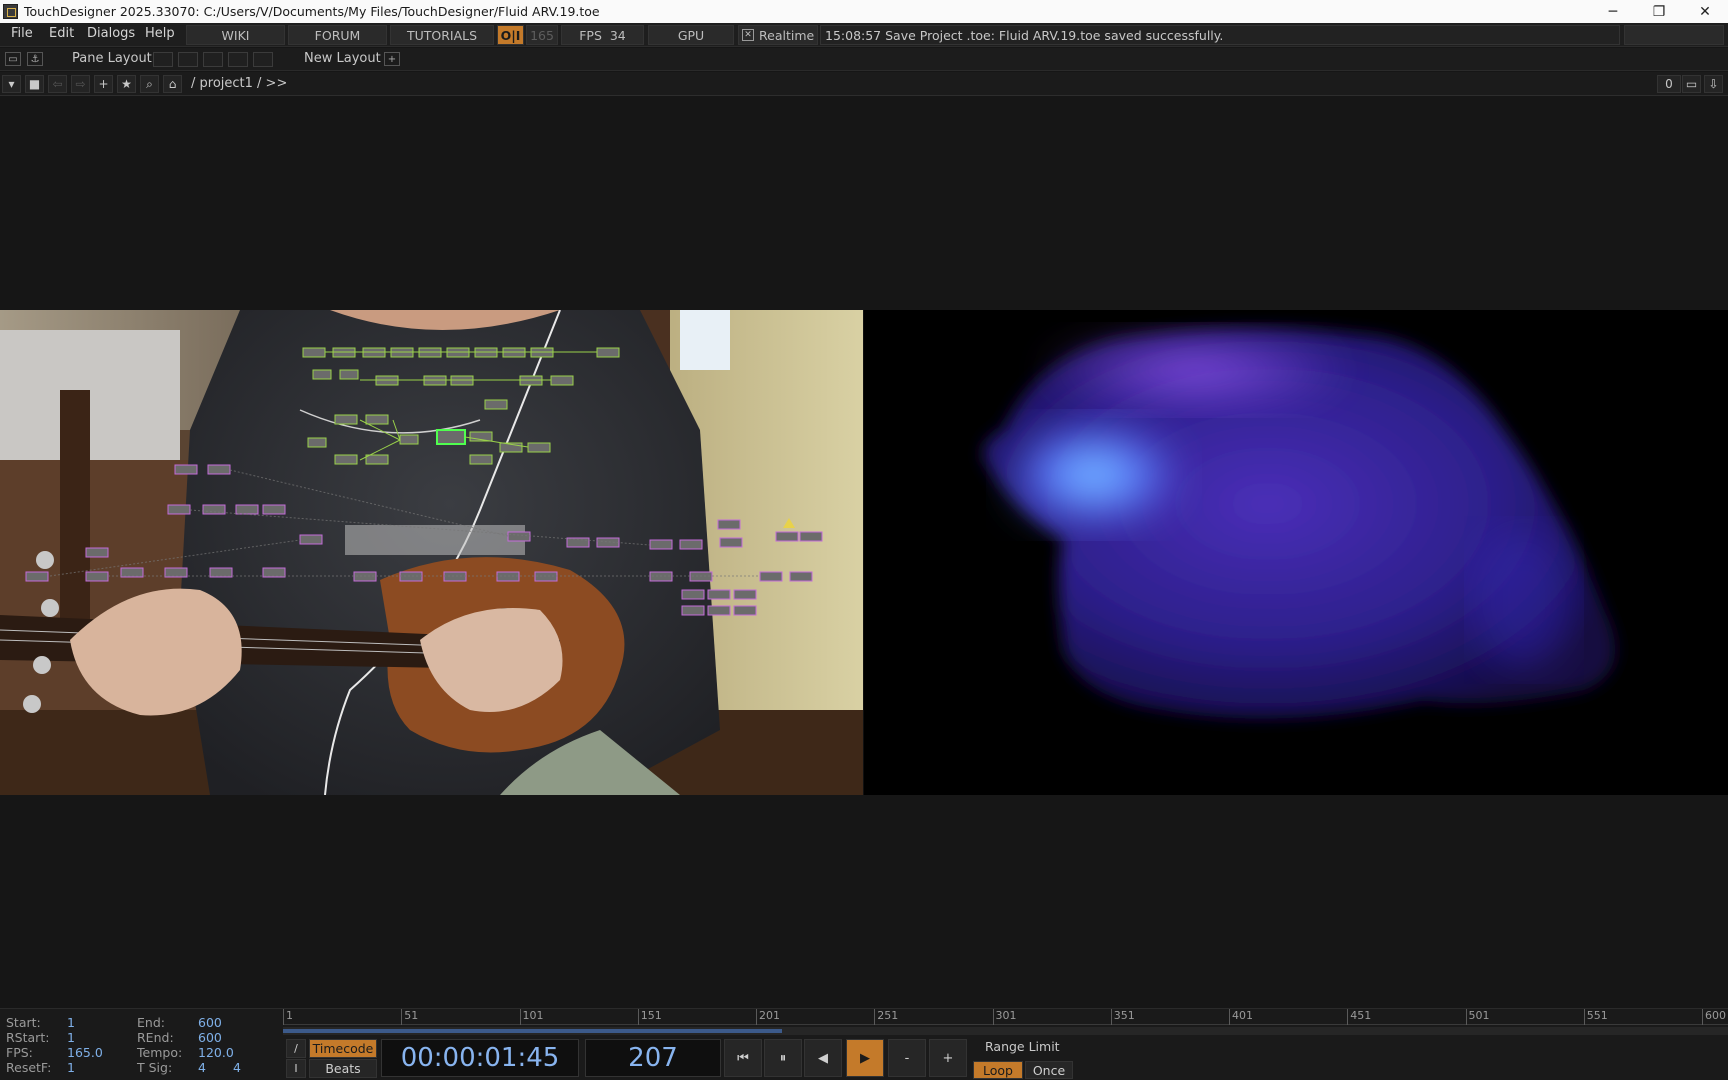  I want to click on ruler-tick: 201, so click(768, 1017).